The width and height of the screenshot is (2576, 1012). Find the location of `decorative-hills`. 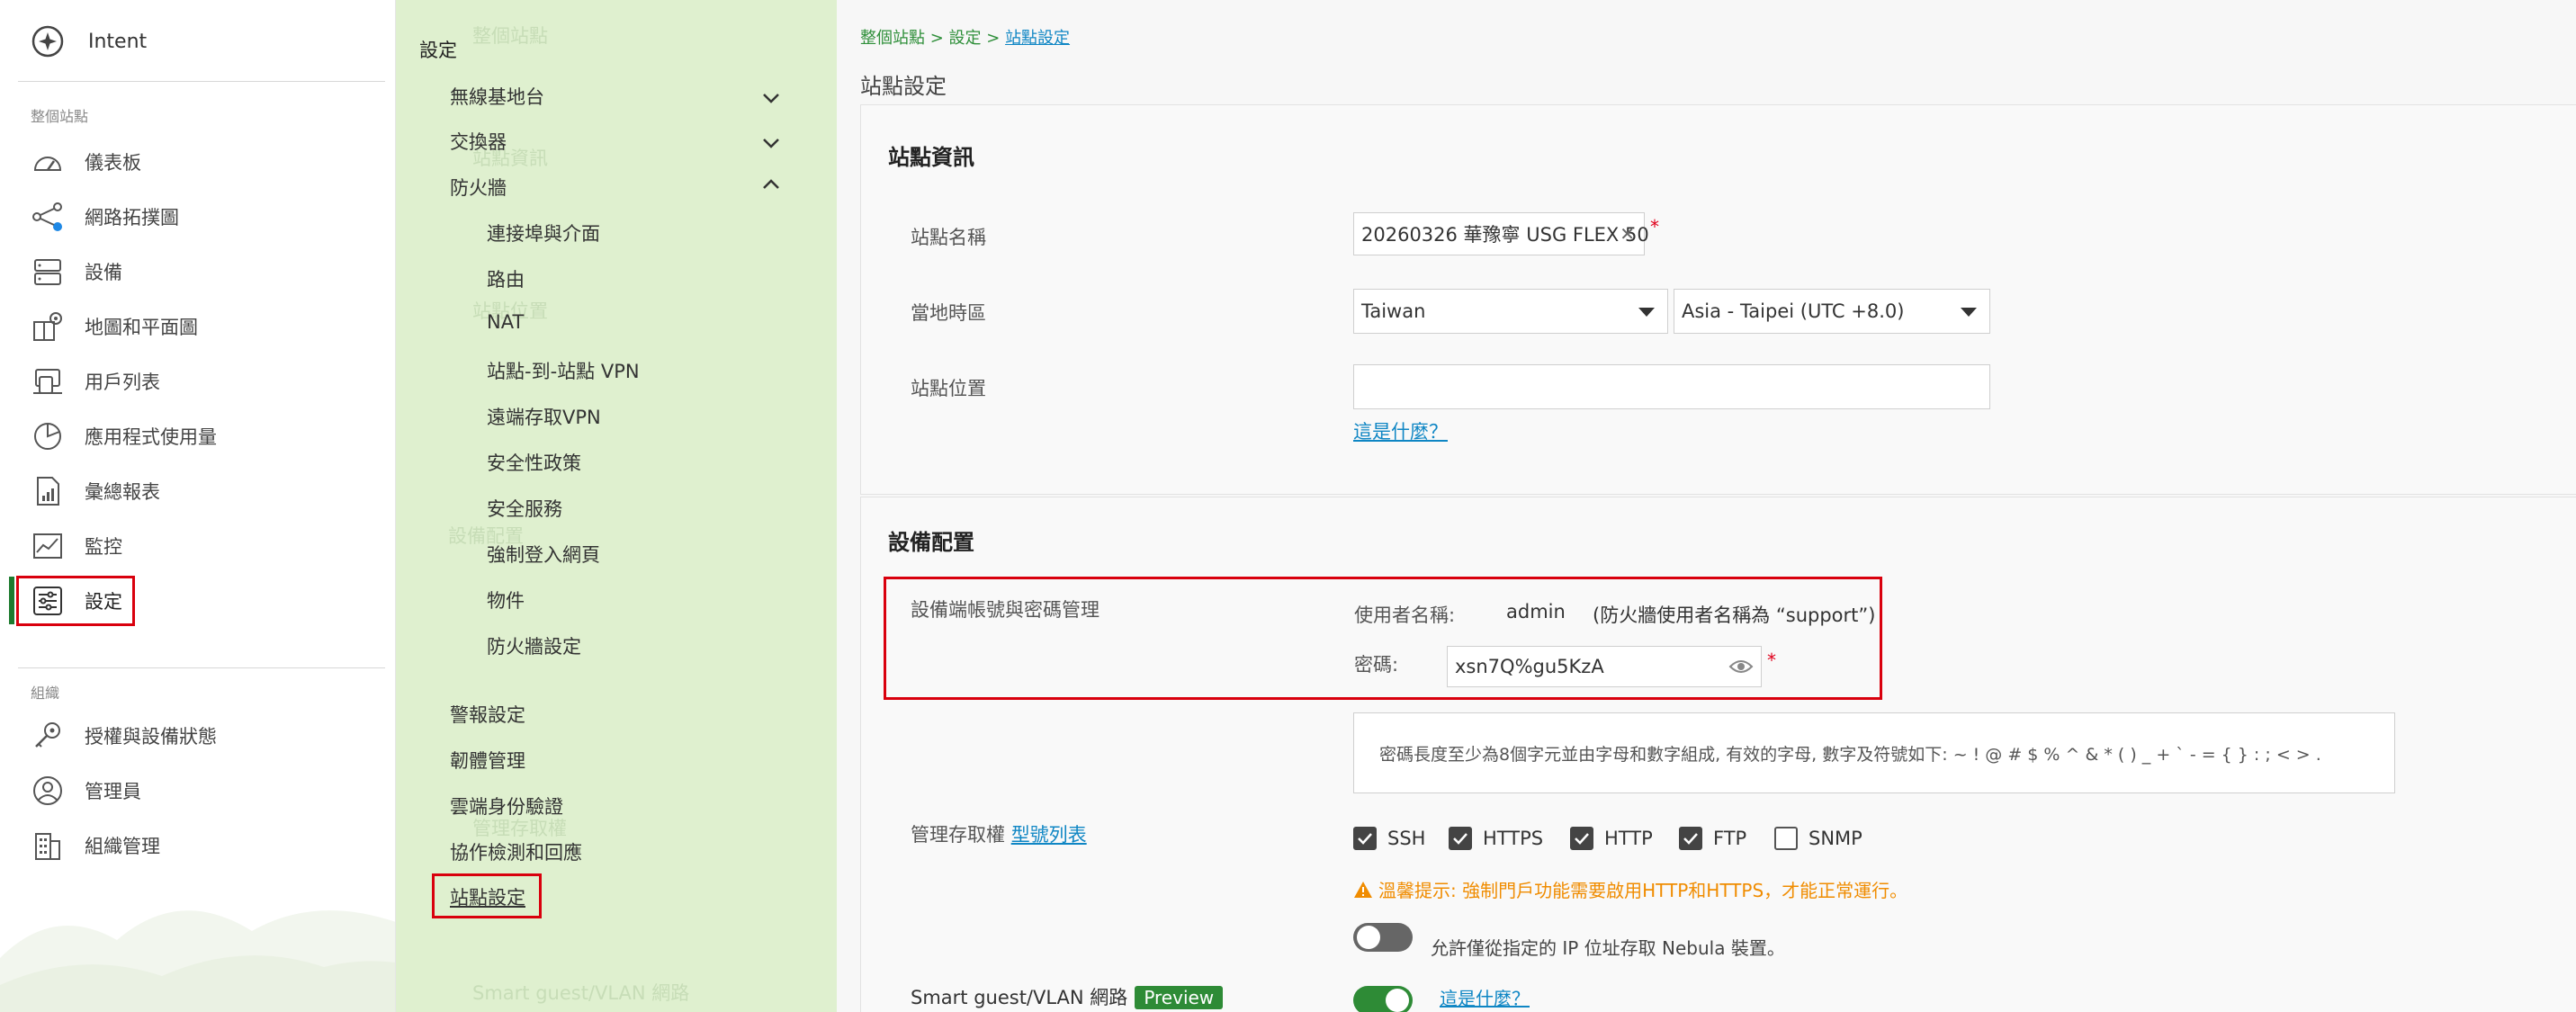

decorative-hills is located at coordinates (198, 961).